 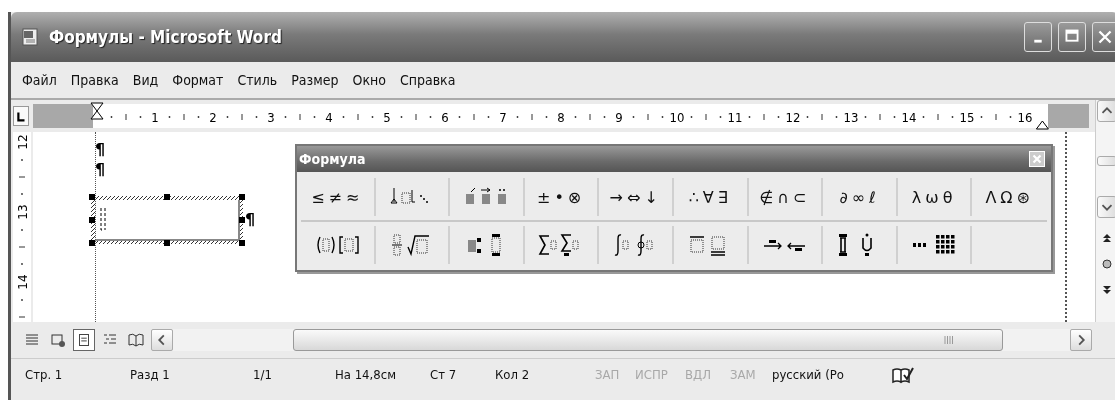 What do you see at coordinates (332, 159) in the screenshot?
I see `palette-title: Формула` at bounding box center [332, 159].